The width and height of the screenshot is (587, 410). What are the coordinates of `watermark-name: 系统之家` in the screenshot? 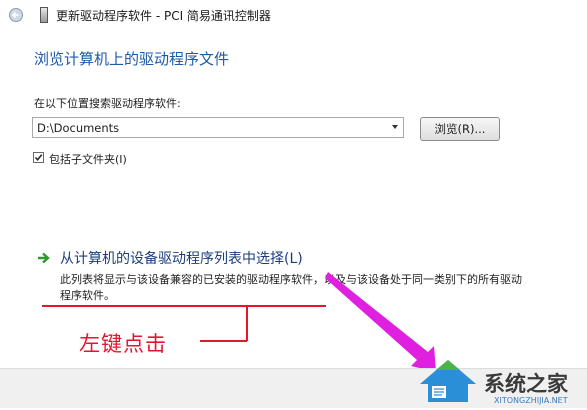 It's located at (526, 384).